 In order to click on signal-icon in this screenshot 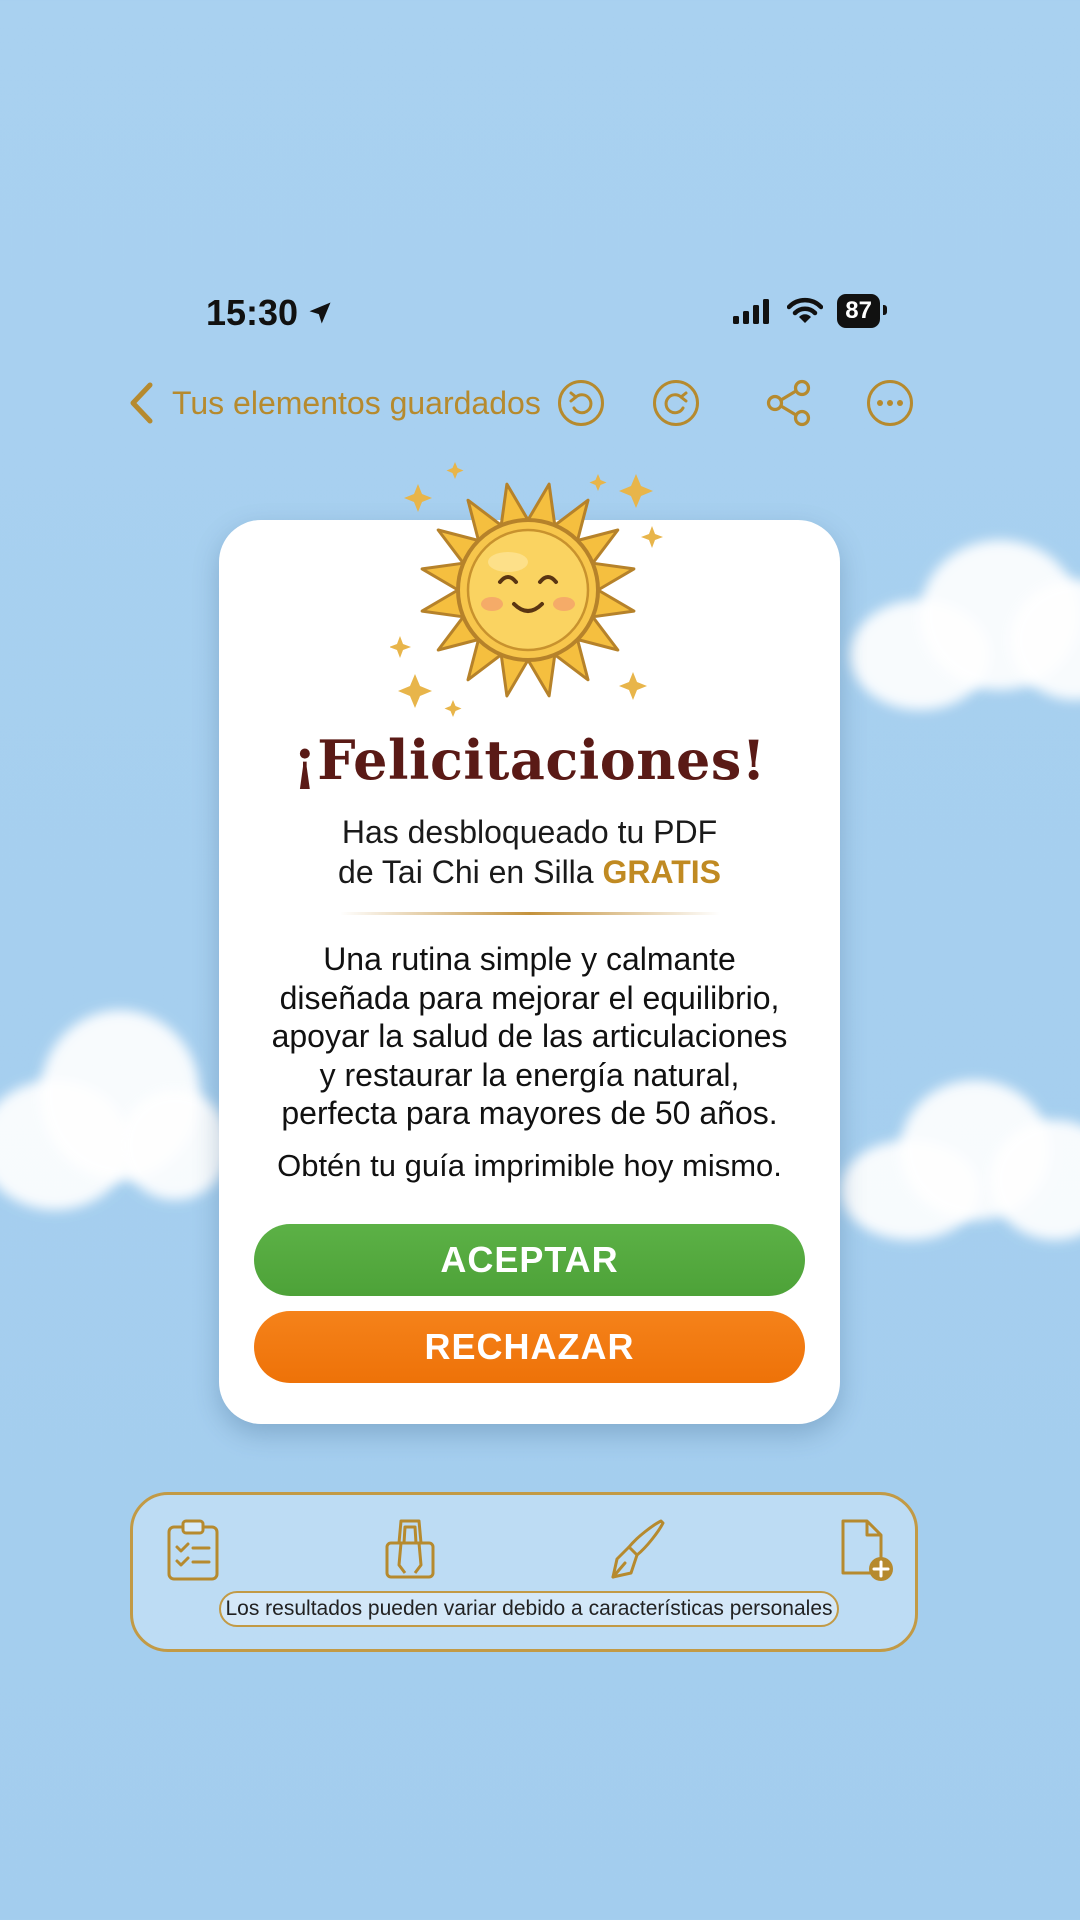, I will do `click(751, 311)`.